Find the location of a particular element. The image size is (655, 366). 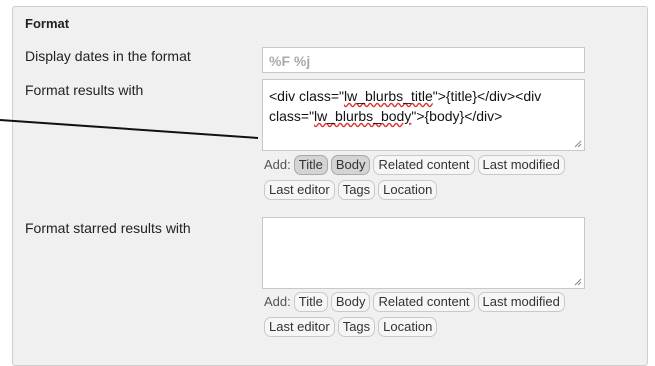

add-related-content-button: Related content is located at coordinates (424, 165).